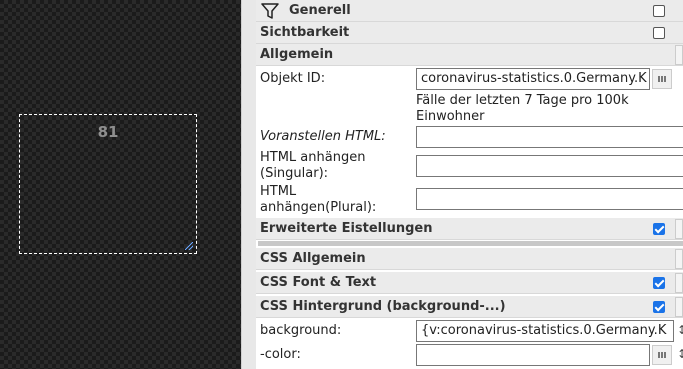  What do you see at coordinates (189, 246) in the screenshot?
I see `resize-handle-icon` at bounding box center [189, 246].